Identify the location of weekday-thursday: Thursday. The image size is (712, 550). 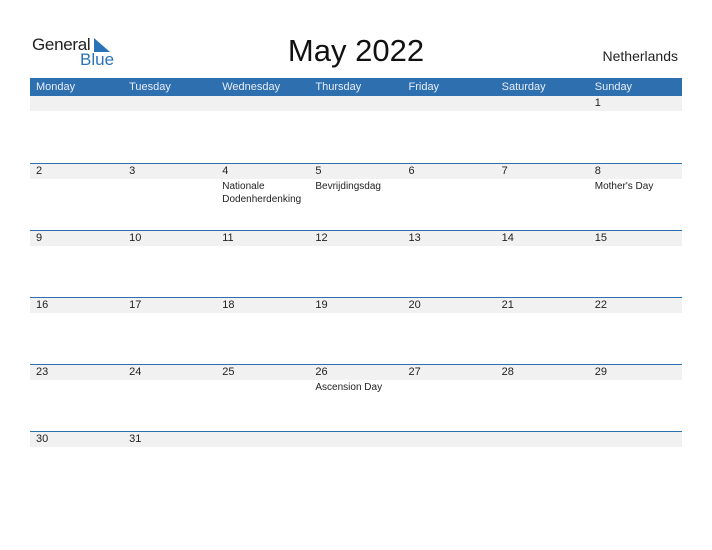
(338, 87).